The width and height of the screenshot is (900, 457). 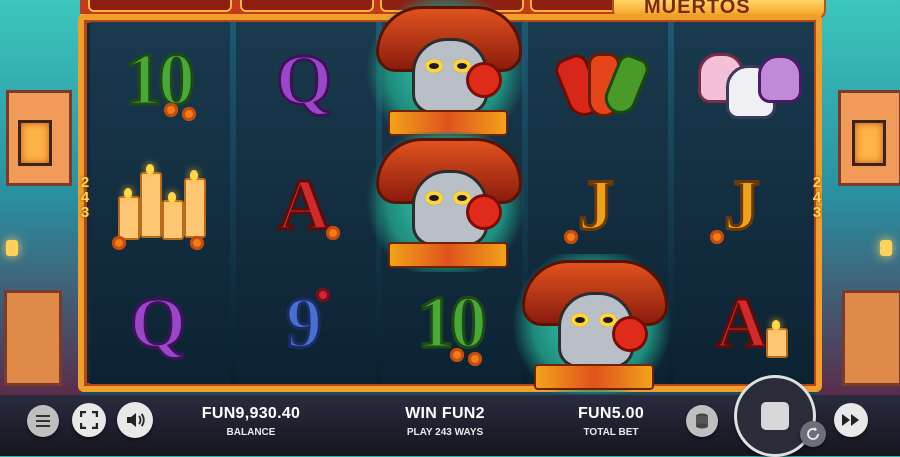 I want to click on fullscreen-icon, so click(x=89, y=420).